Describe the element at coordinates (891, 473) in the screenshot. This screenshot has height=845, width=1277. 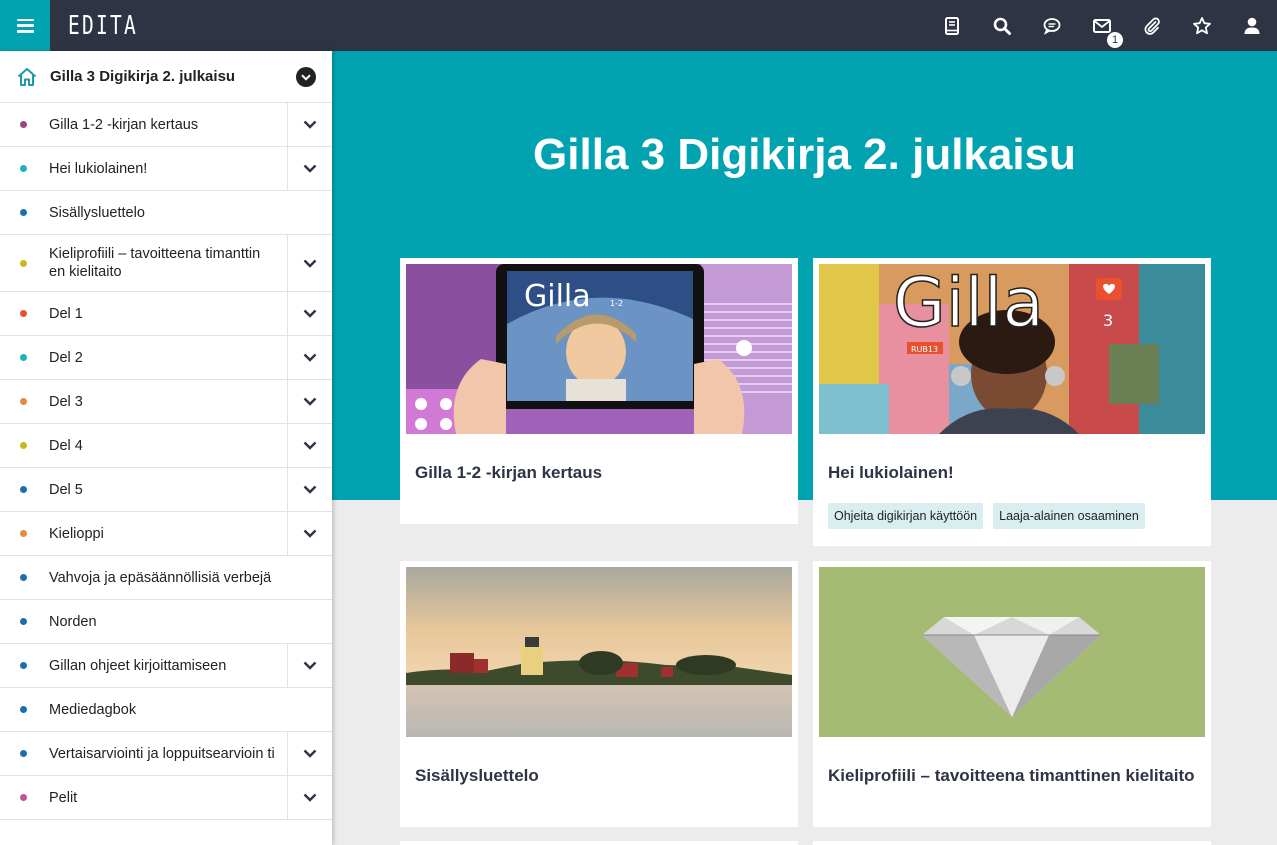
I see `card-title: Hei lukiolainen!` at that location.